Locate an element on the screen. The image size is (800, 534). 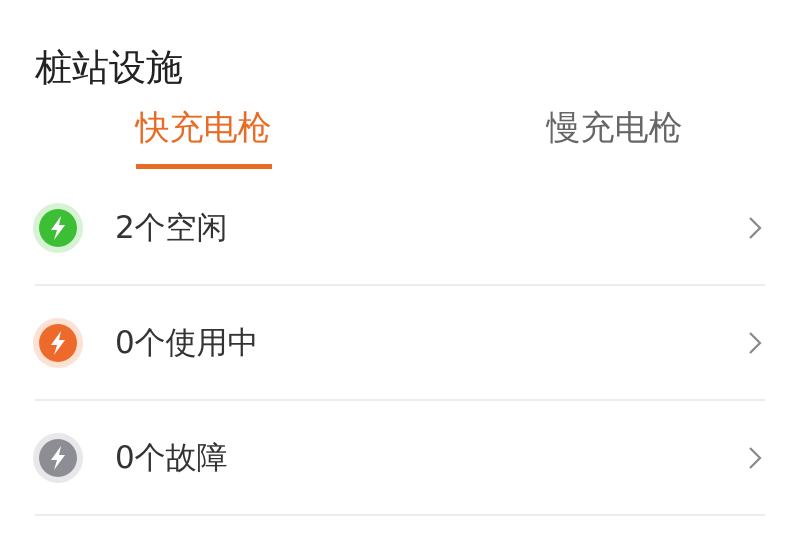
status-label: 0个故障 is located at coordinates (172, 458).